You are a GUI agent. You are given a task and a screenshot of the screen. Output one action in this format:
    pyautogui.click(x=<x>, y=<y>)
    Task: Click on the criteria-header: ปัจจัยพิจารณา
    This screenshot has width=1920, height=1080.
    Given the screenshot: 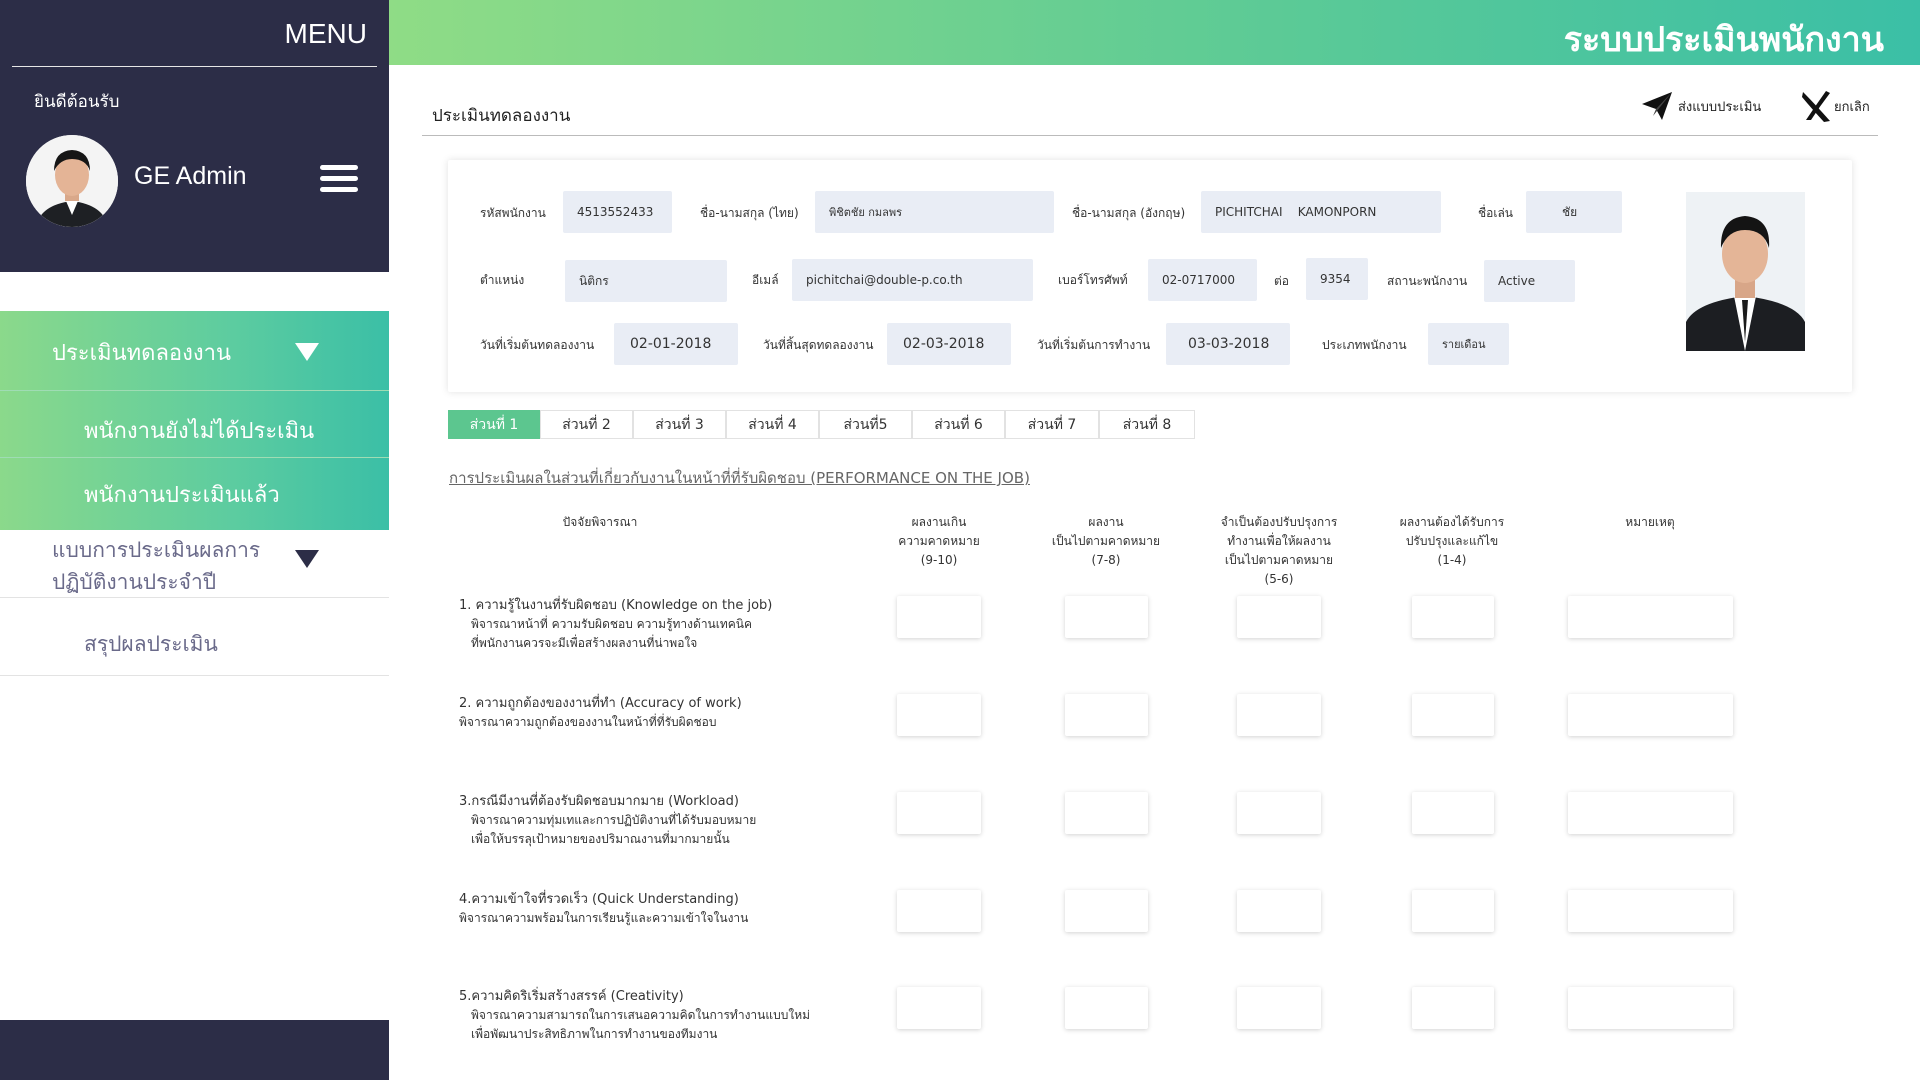 What is the action you would take?
    pyautogui.click(x=600, y=522)
    